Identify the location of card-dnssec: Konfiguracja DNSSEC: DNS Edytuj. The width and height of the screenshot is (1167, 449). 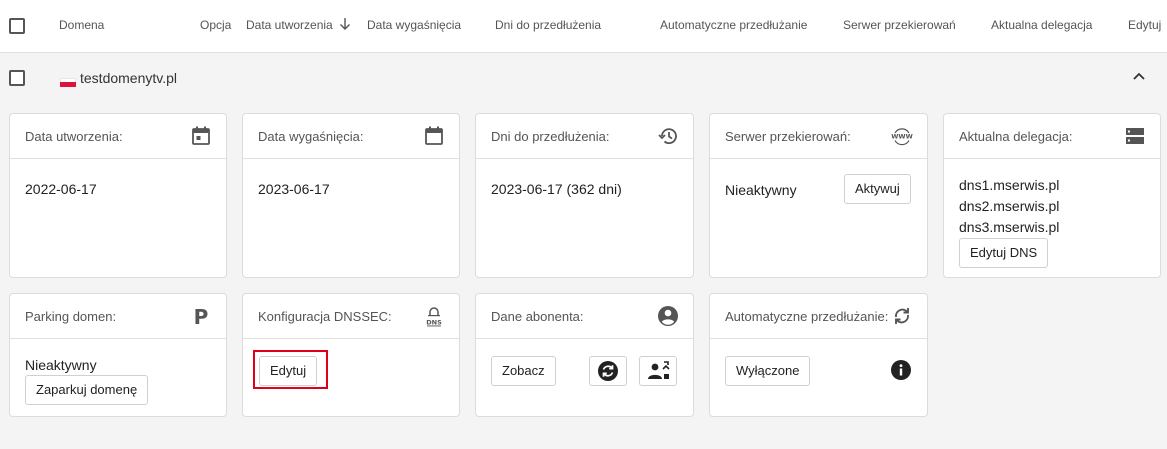
(351, 355).